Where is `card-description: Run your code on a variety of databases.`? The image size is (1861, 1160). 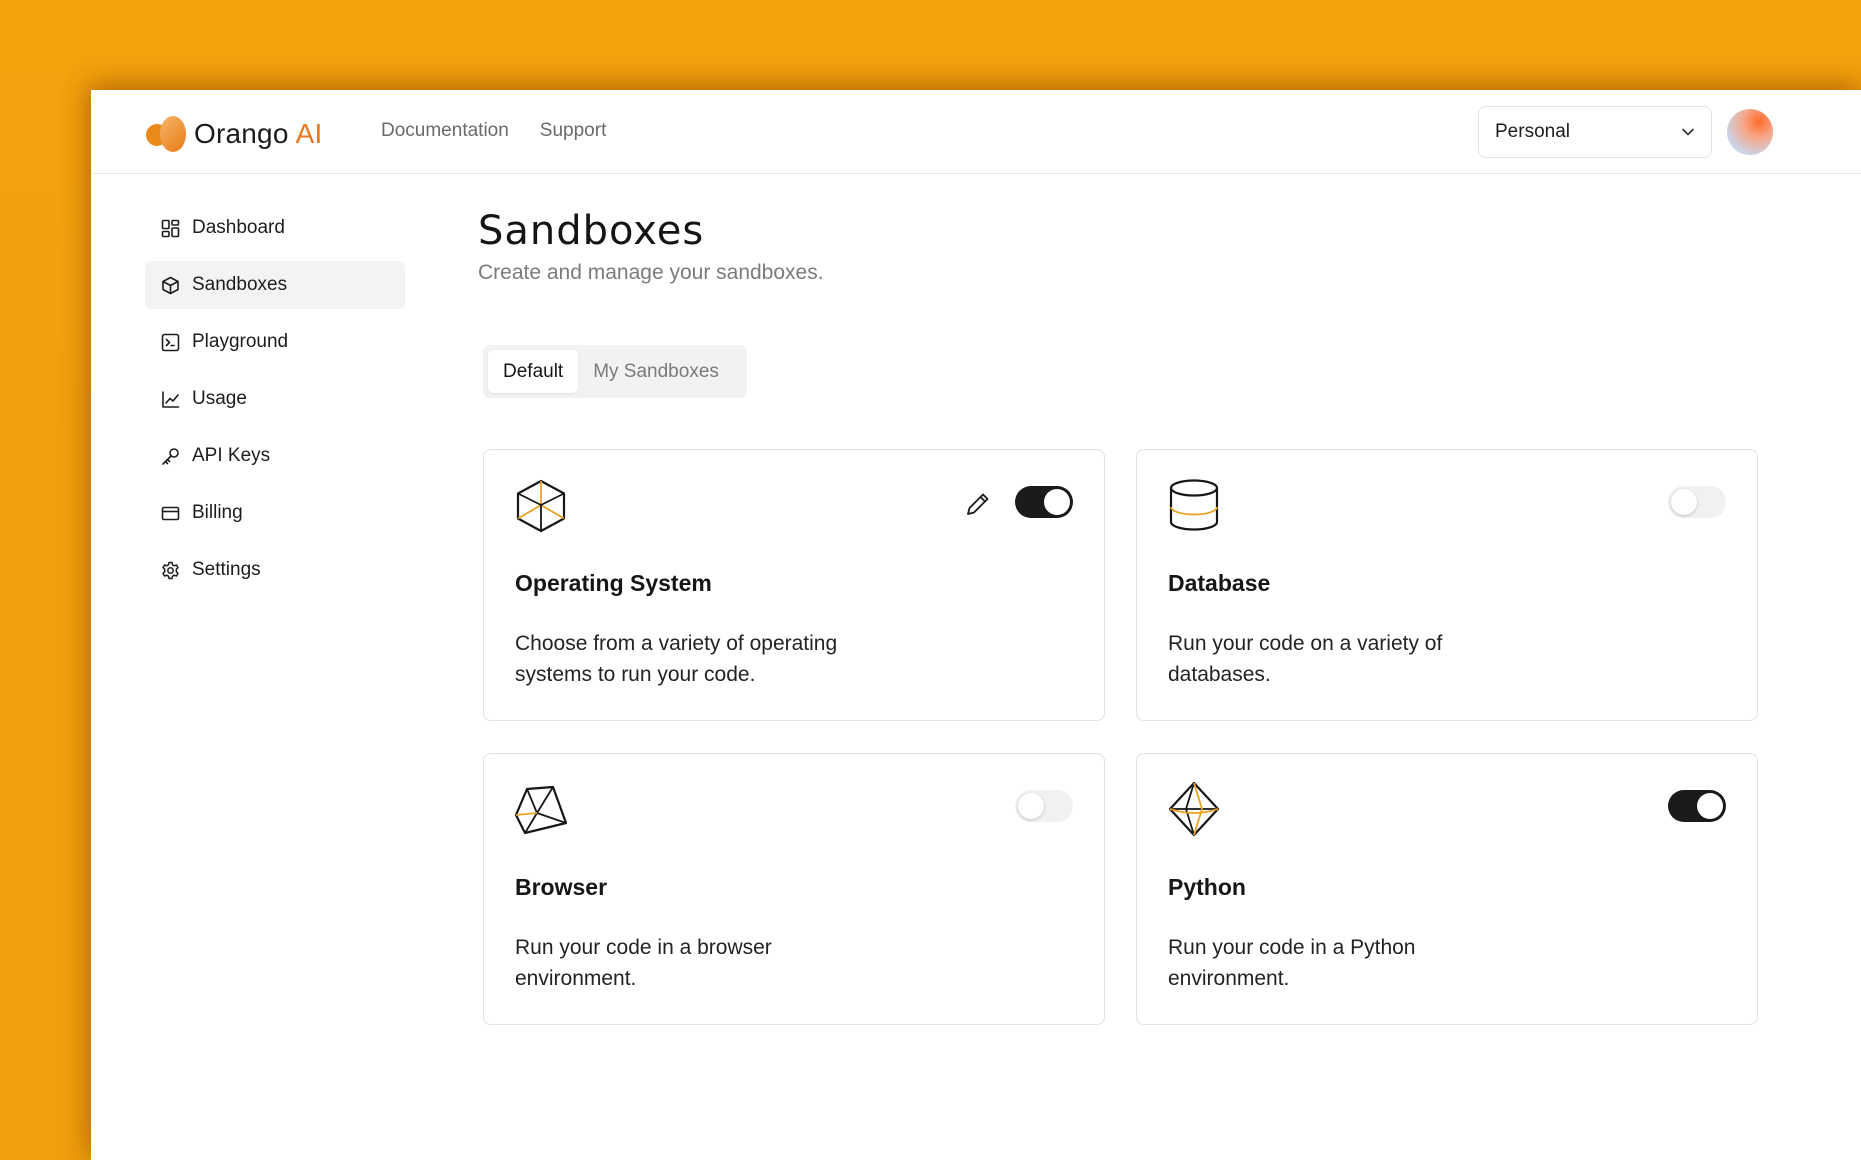
card-description: Run your code on a variety of databases. is located at coordinates (1305, 659).